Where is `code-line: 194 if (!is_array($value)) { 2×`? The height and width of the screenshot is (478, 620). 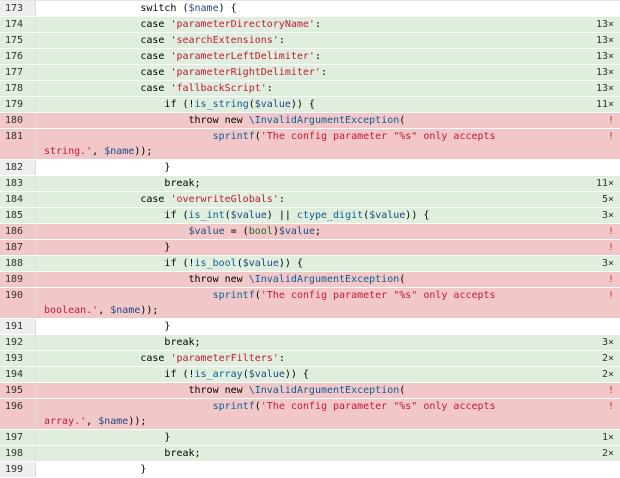 code-line: 194 if (!is_array($value)) { 2× is located at coordinates (310, 375).